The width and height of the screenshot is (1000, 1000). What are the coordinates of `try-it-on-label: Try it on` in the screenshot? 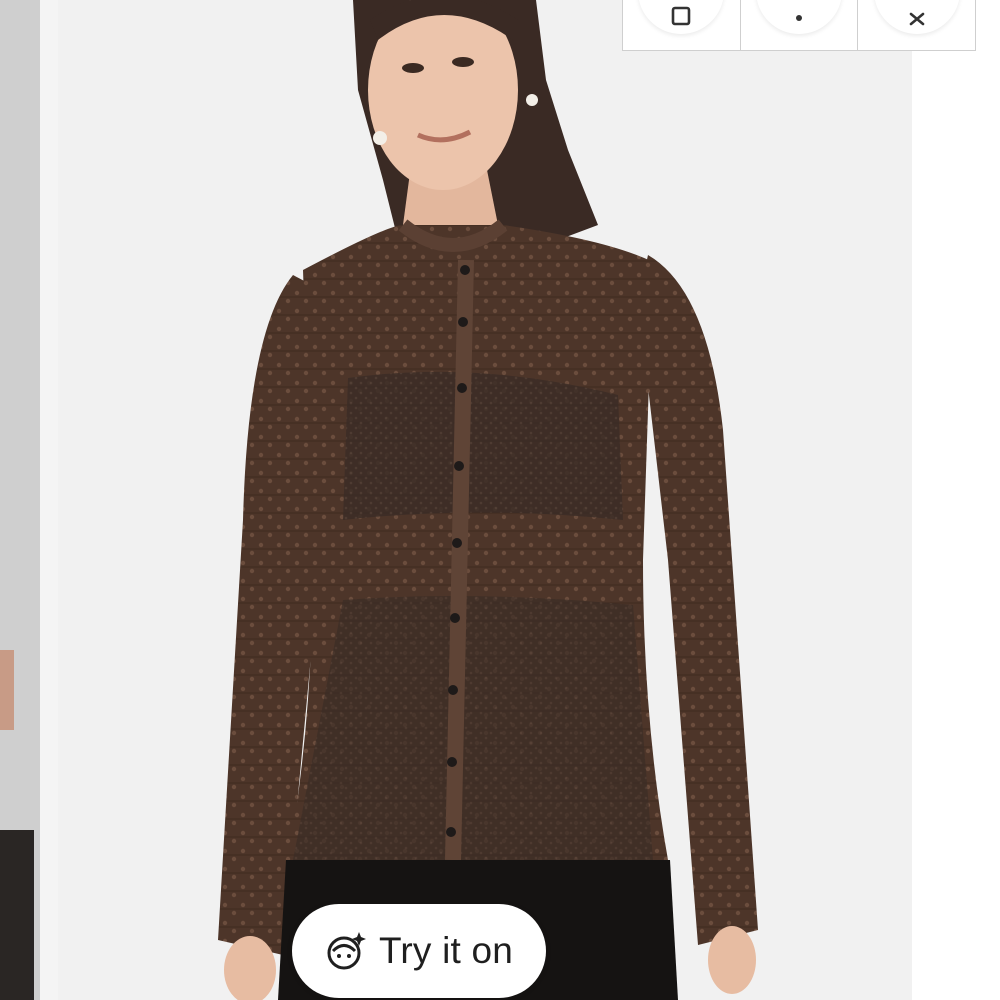 It's located at (446, 950).